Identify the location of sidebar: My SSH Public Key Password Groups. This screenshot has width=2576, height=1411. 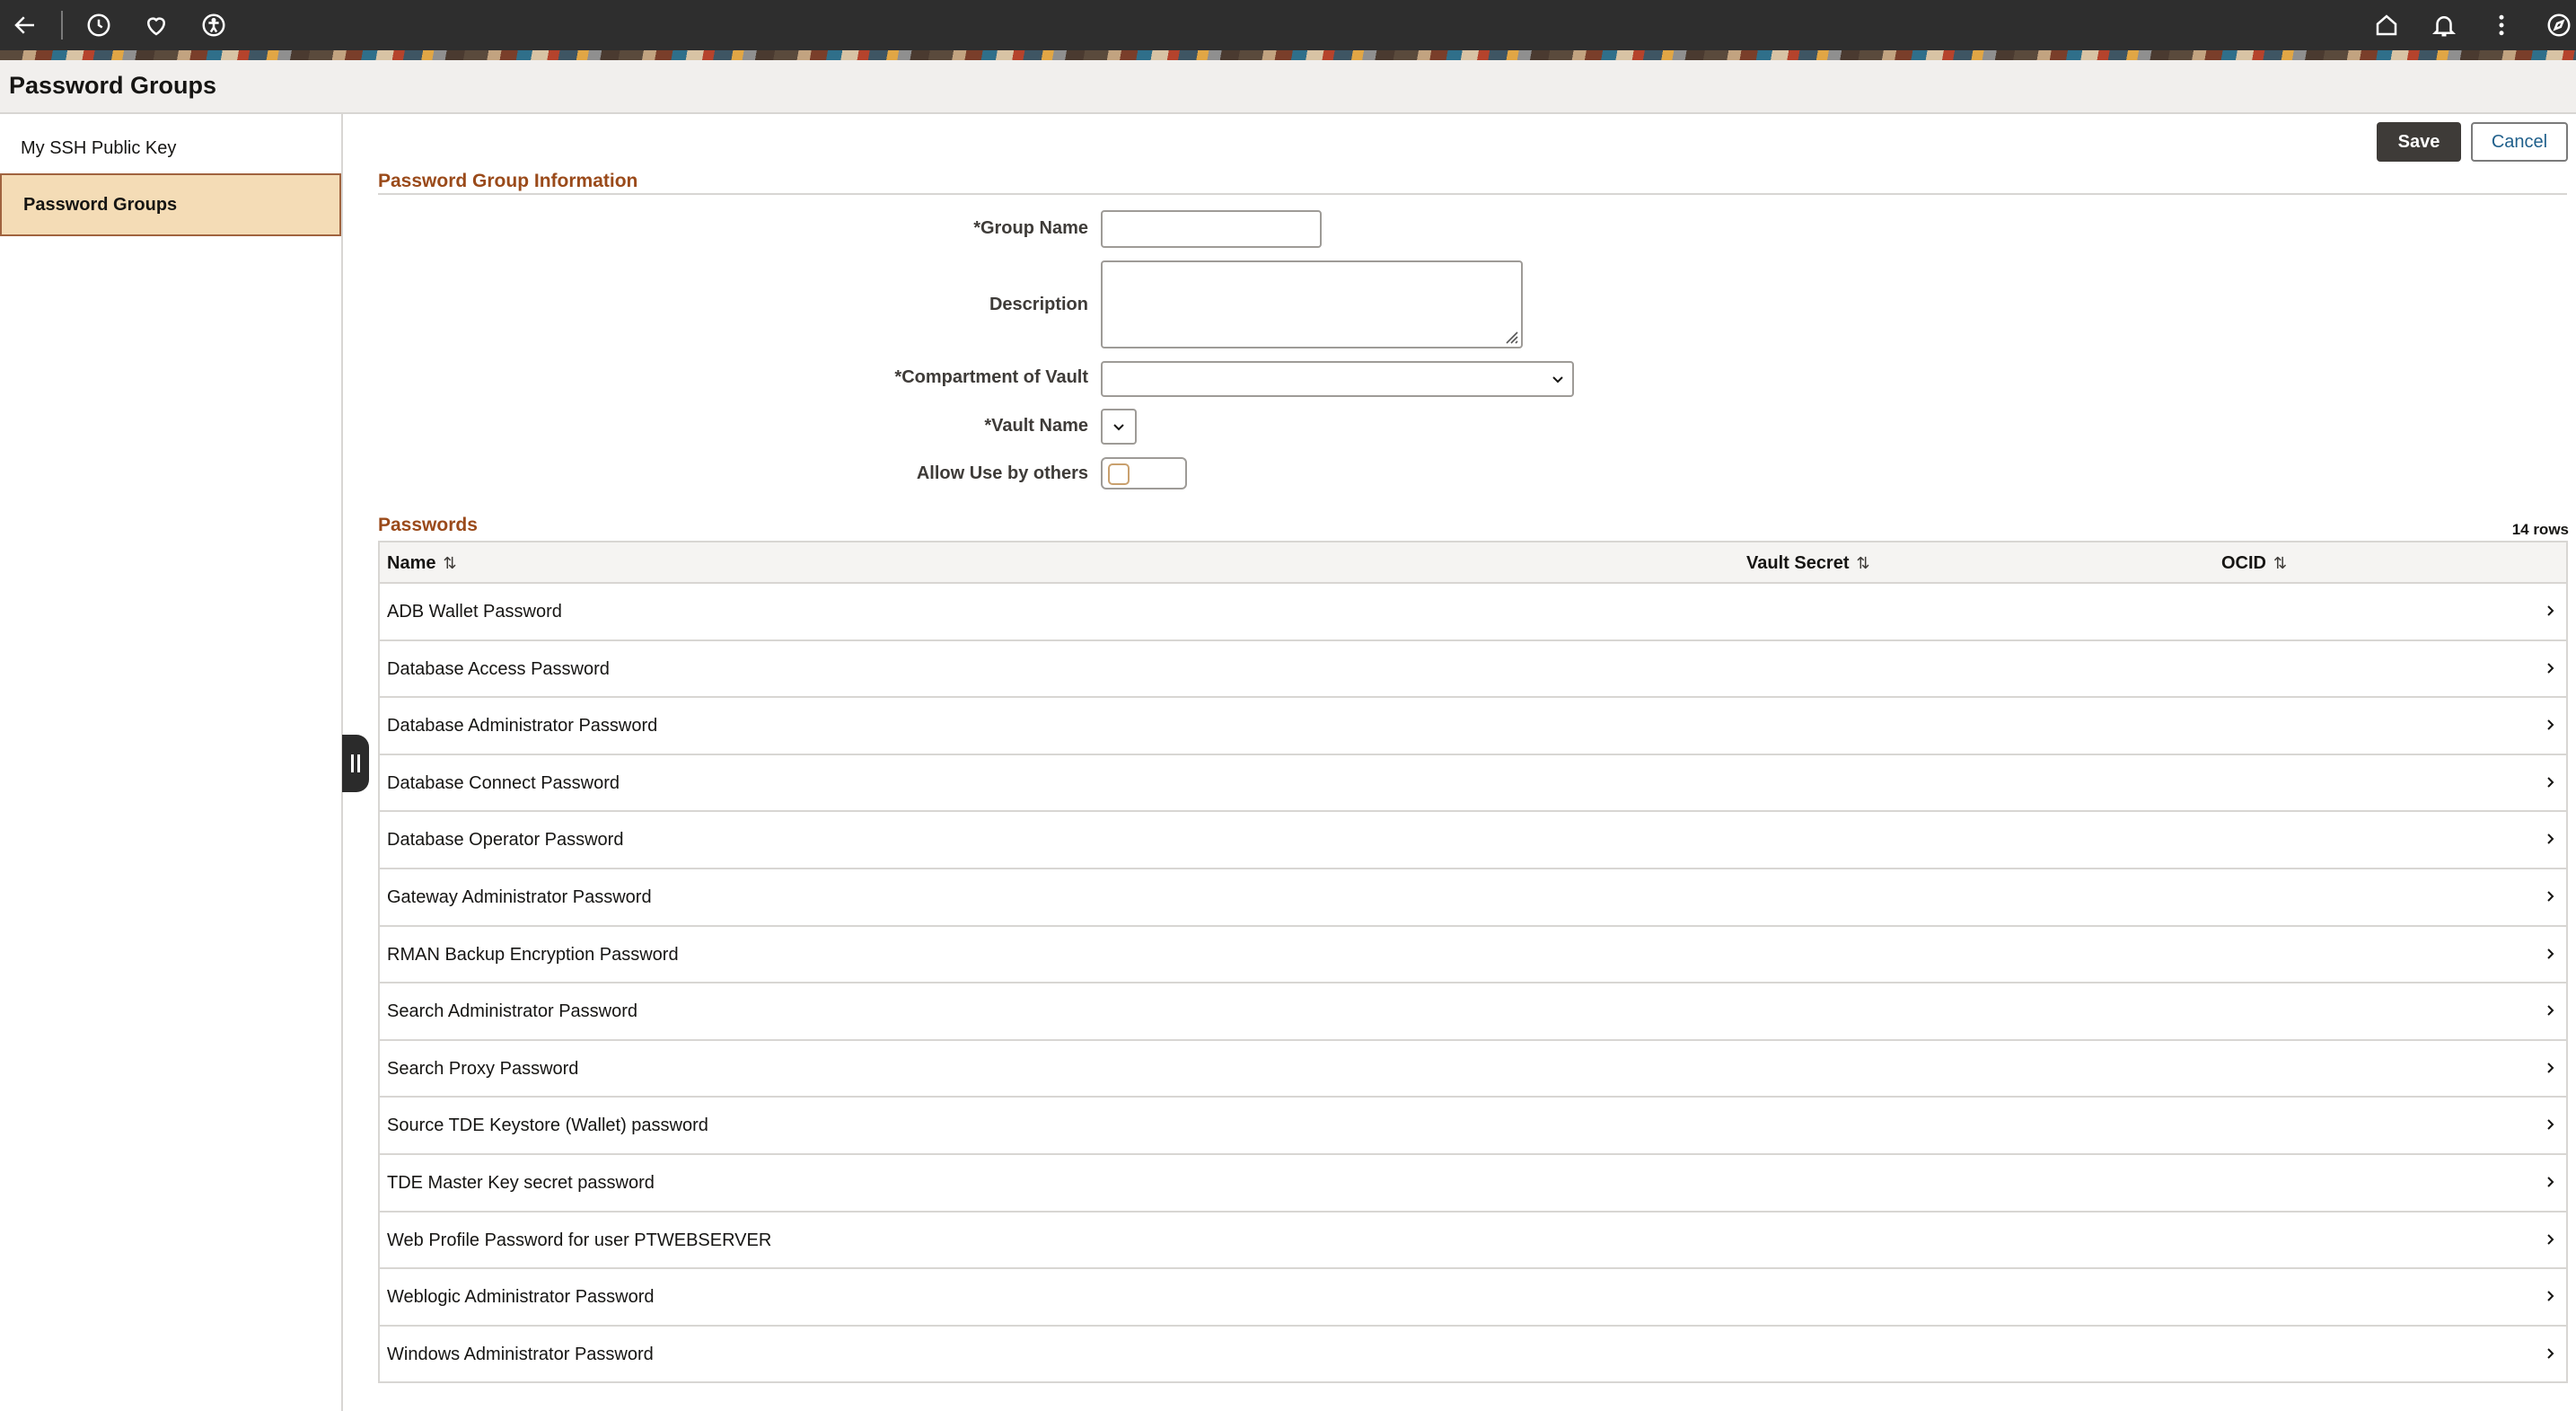
(171, 762).